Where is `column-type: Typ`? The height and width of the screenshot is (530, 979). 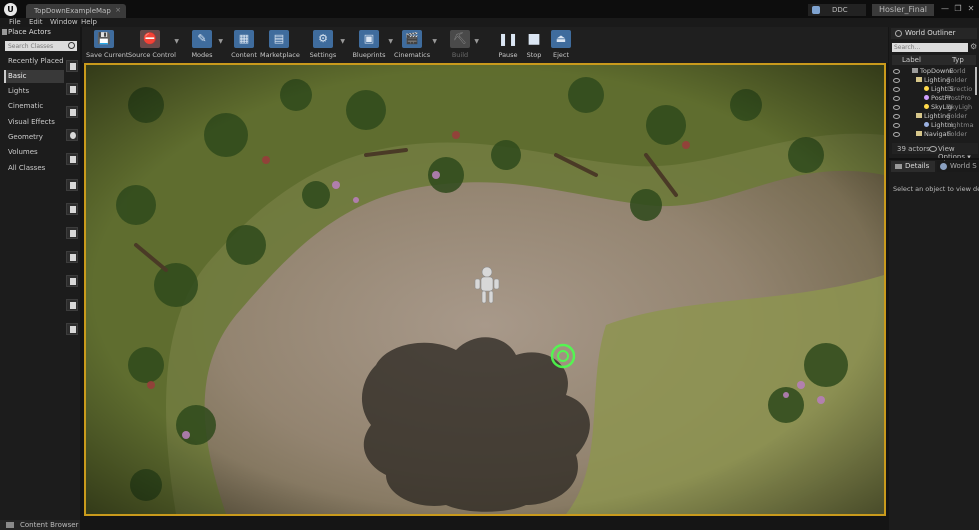
column-type: Typ is located at coordinates (958, 60).